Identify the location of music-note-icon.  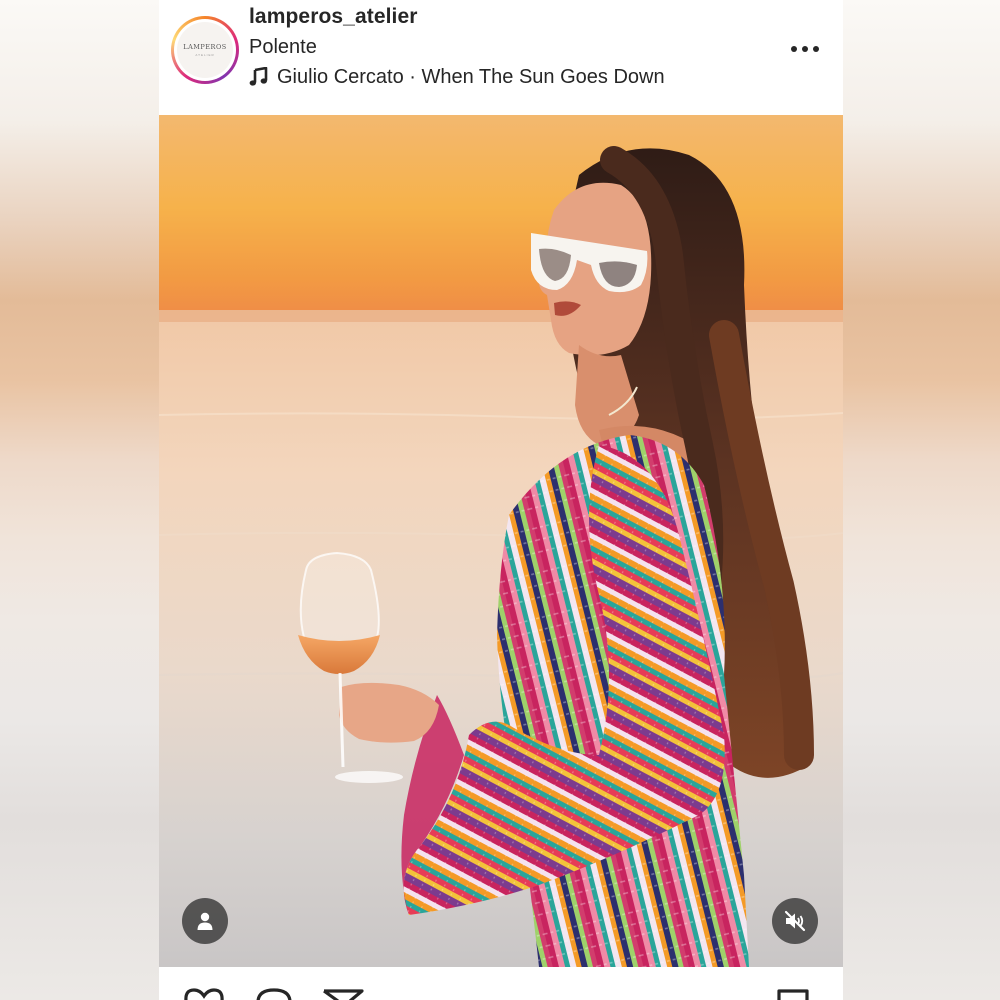
(258, 76).